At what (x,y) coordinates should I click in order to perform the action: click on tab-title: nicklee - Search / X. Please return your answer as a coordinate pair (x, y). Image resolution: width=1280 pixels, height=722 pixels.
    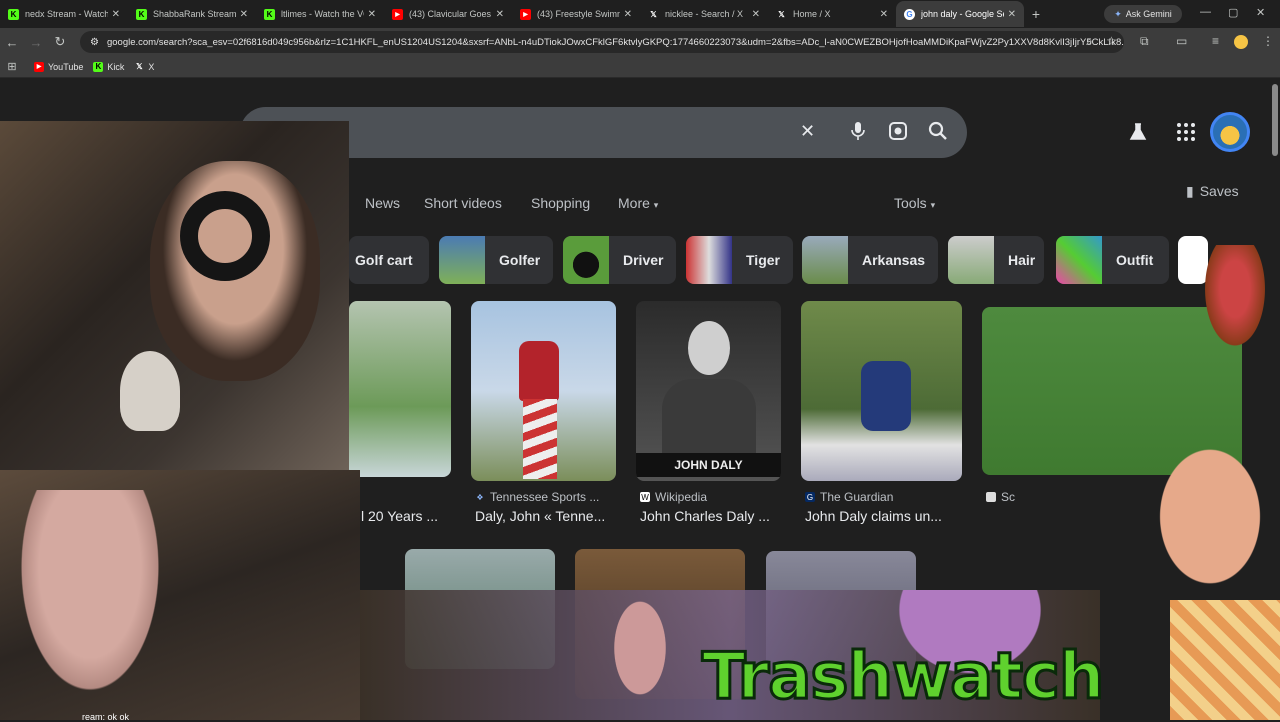
    Looking at the image, I should click on (704, 14).